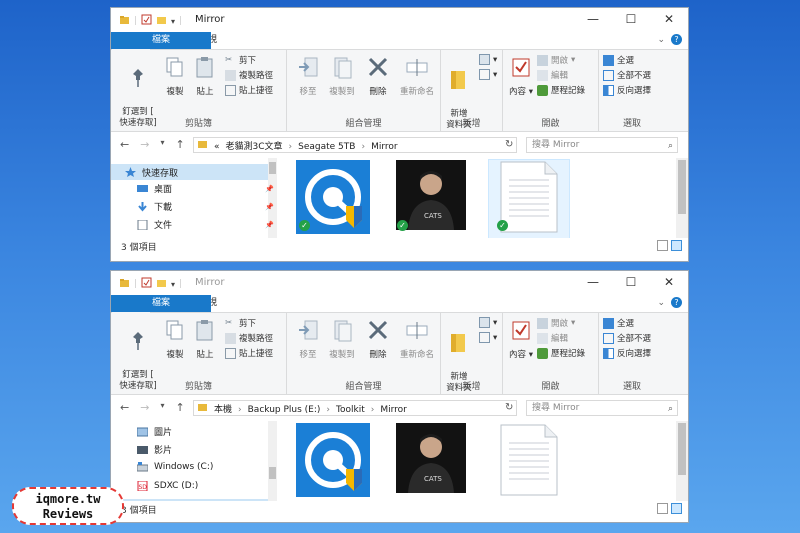 This screenshot has width=800, height=533. What do you see at coordinates (326, 147) in the screenshot?
I see `breadcrumb-segment: Seagate 5TB` at bounding box center [326, 147].